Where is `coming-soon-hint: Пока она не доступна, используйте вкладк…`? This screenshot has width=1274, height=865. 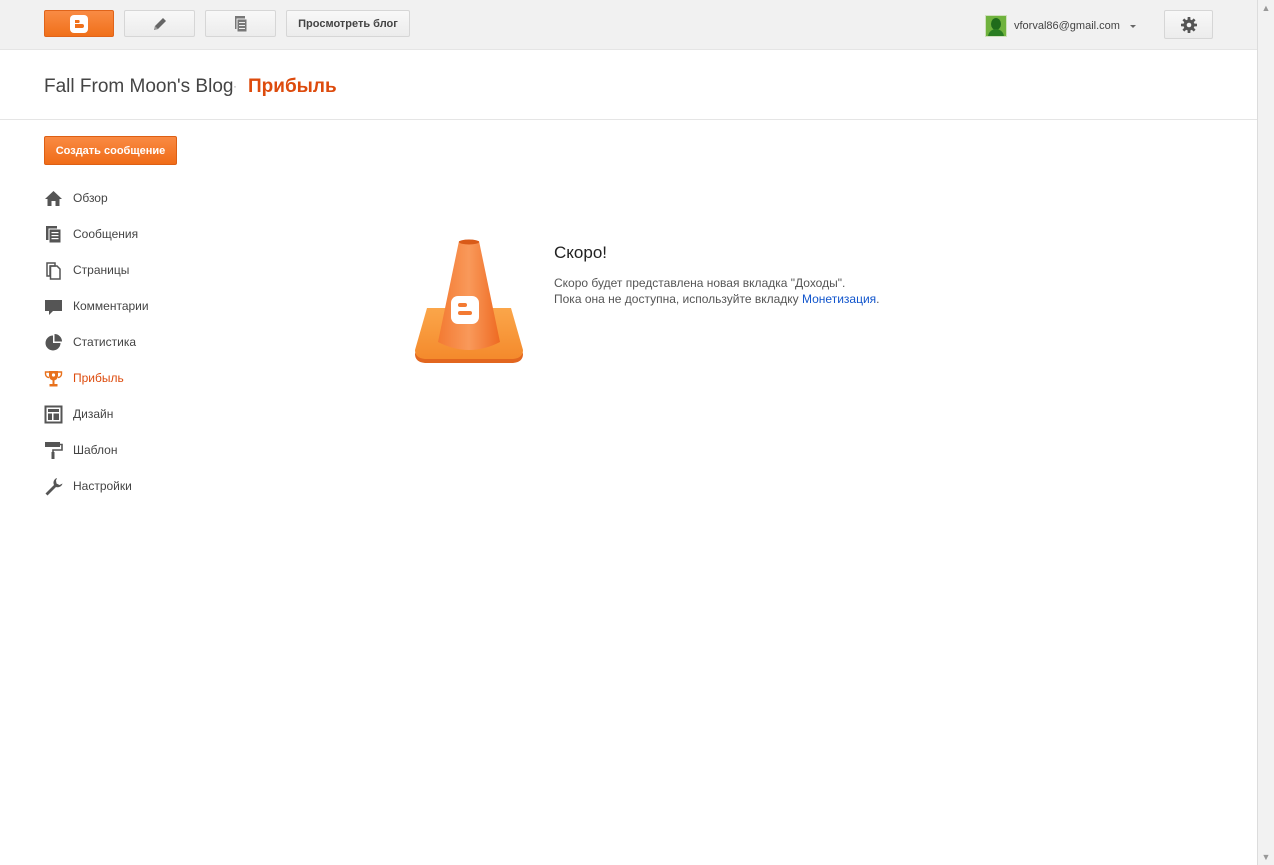
coming-soon-hint: Пока она не доступна, используйте вкладк… is located at coordinates (717, 299).